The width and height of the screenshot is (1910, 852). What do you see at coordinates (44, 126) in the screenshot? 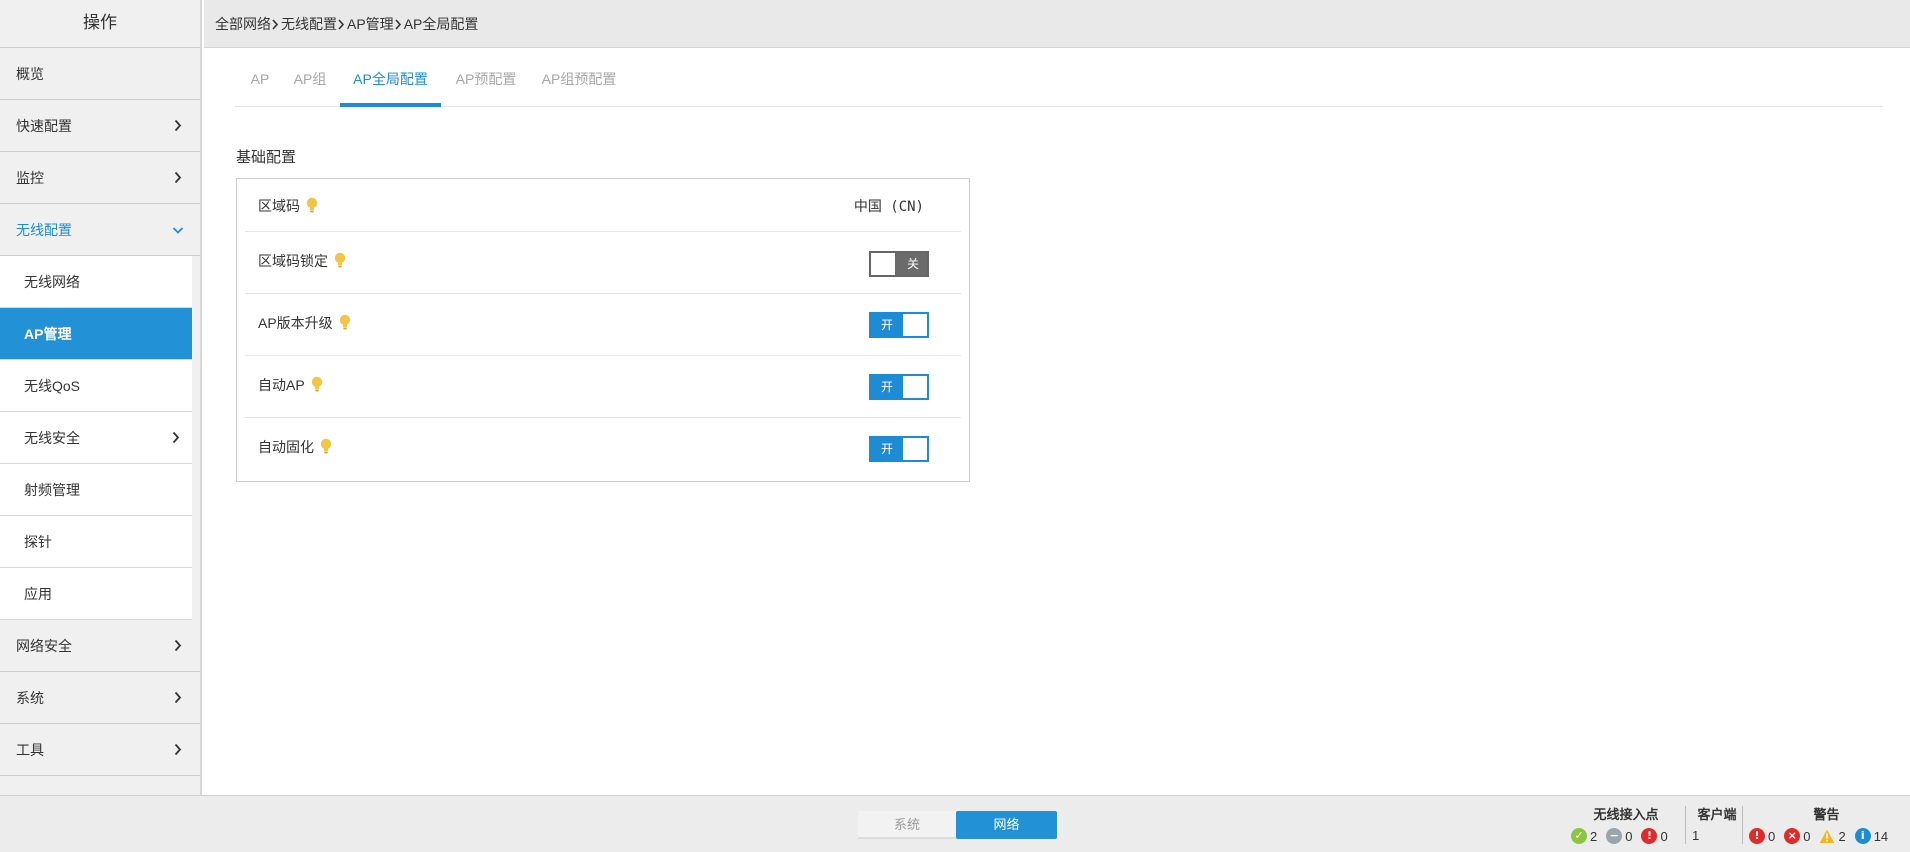
I see `sidebar-item-label: 快速配置` at bounding box center [44, 126].